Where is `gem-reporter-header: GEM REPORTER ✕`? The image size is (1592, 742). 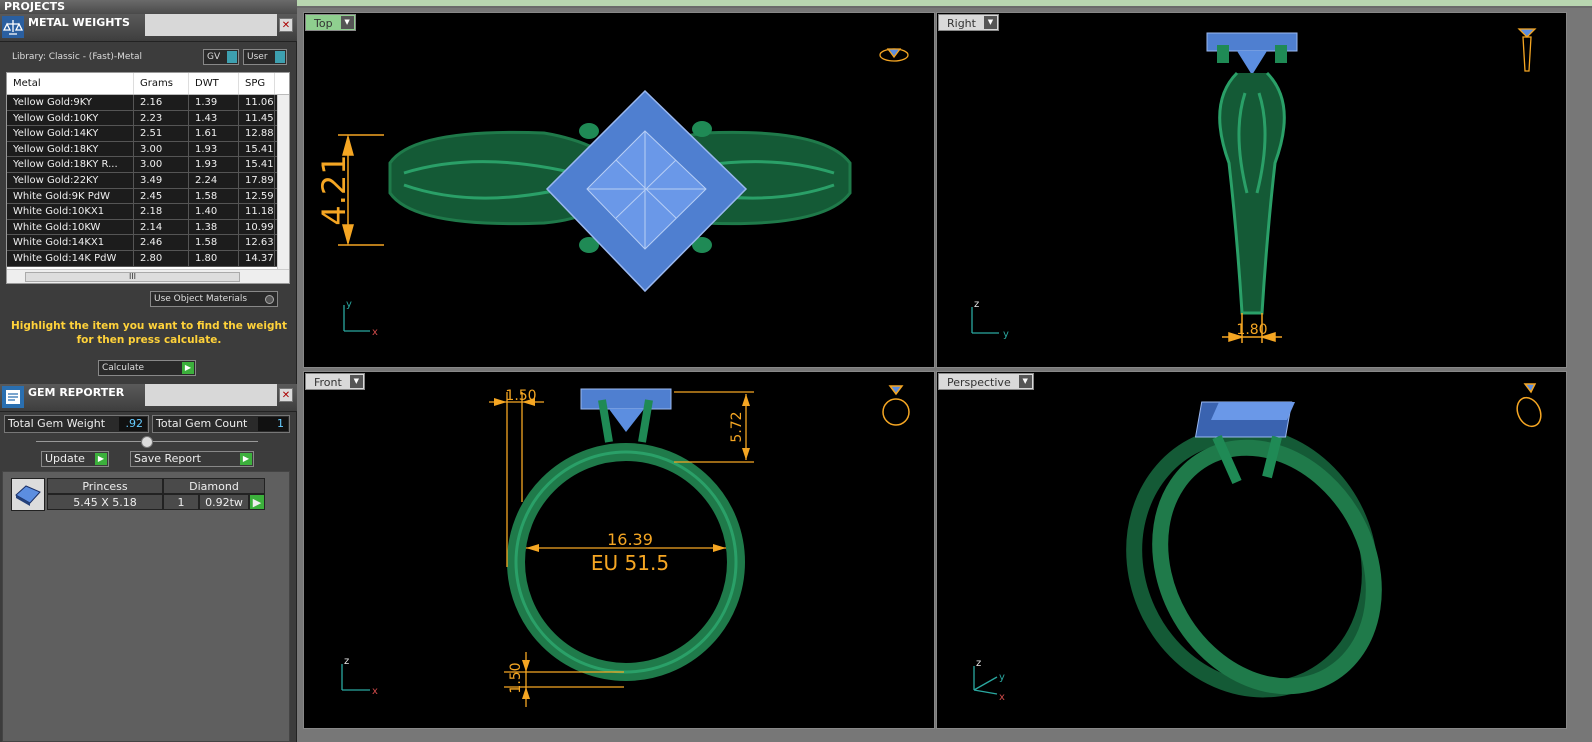 gem-reporter-header: GEM REPORTER ✕ is located at coordinates (148, 398).